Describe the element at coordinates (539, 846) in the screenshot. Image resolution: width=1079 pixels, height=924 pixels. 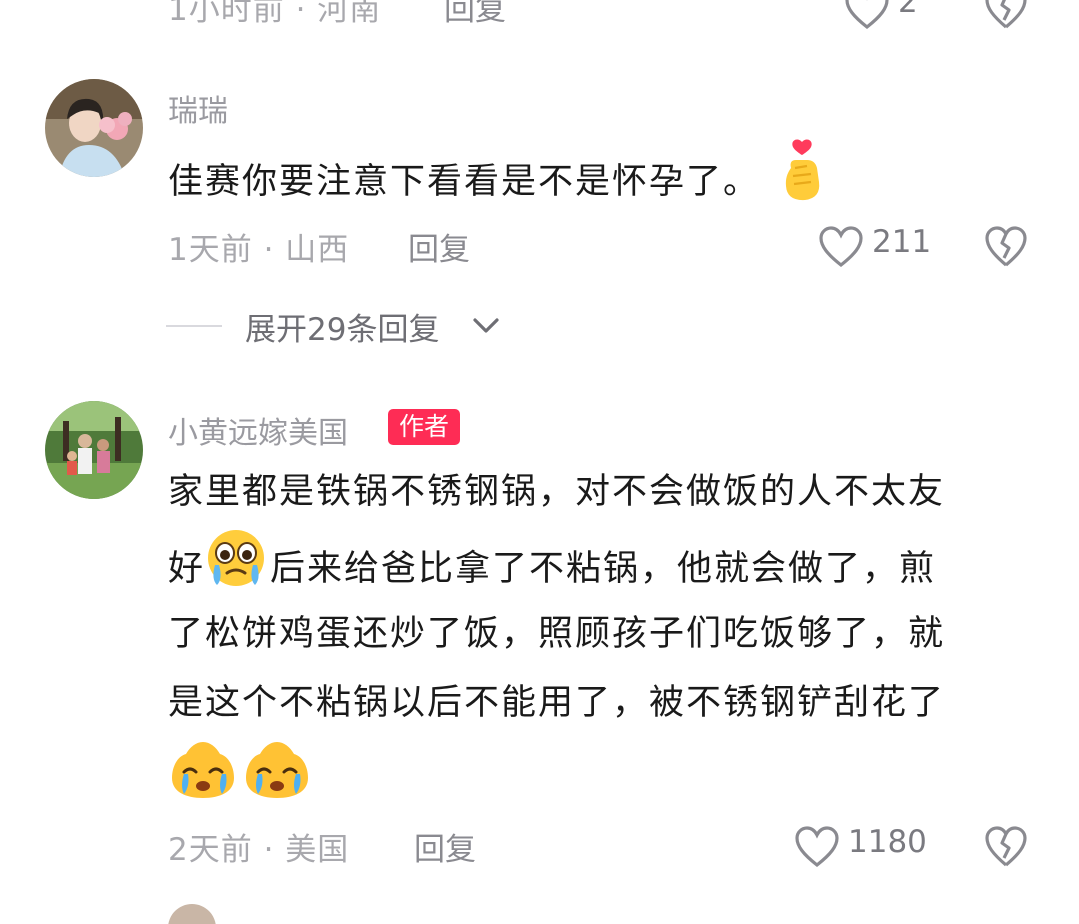
I see `comment-meta-row: 2天前 · 美国 回复 1180` at that location.